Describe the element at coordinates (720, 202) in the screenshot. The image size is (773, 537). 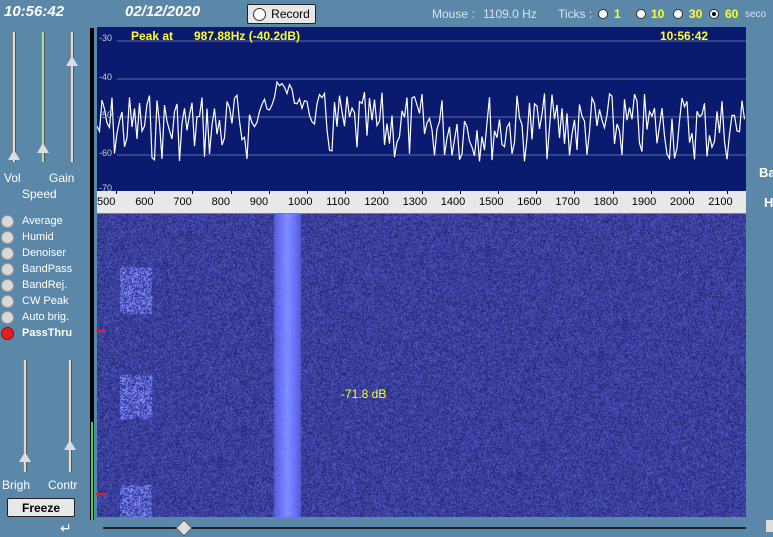
I see `freq-tick-label: 2100` at that location.